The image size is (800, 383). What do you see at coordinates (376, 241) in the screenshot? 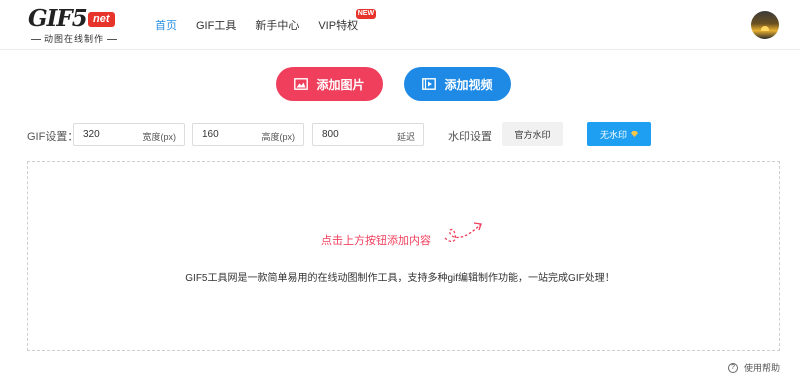
I see `add-content-hint: 点击上方按钮添加内容` at bounding box center [376, 241].